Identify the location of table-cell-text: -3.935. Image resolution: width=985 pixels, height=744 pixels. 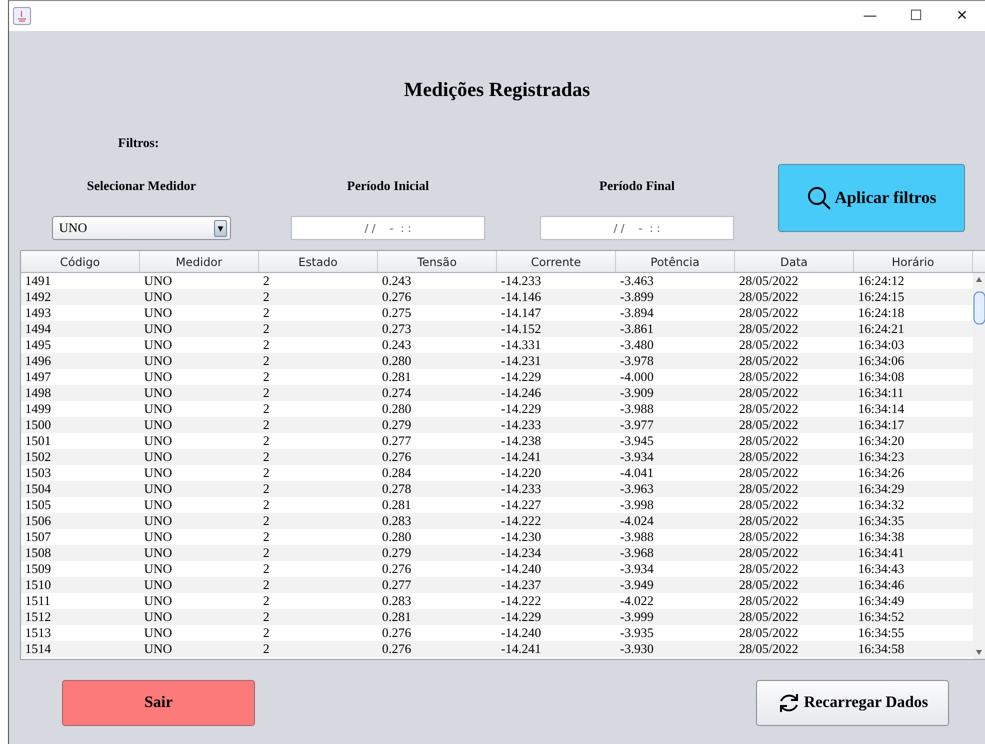
(637, 633).